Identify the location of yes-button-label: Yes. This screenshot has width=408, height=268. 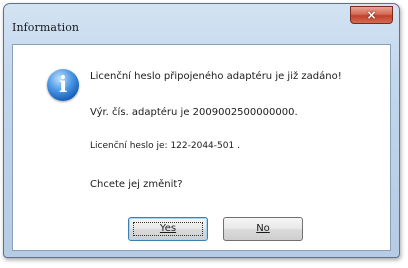
(168, 228).